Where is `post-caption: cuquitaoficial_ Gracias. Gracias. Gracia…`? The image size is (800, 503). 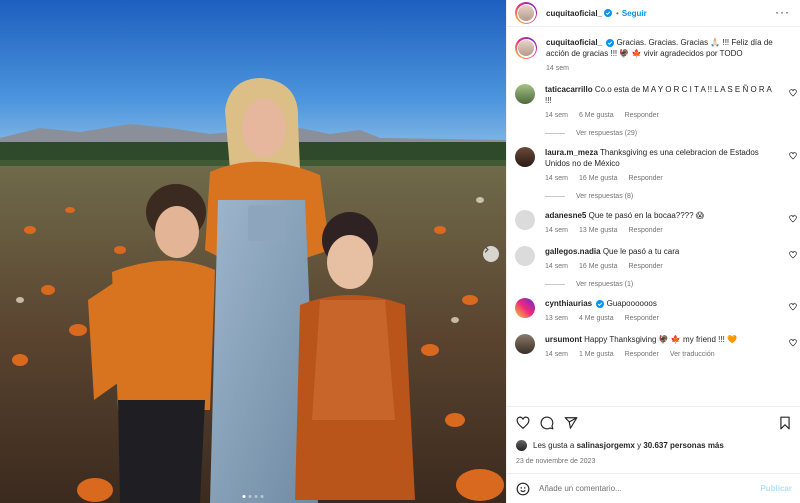 post-caption: cuquitaoficial_ Gracias. Gracias. Gracia… is located at coordinates (657, 55).